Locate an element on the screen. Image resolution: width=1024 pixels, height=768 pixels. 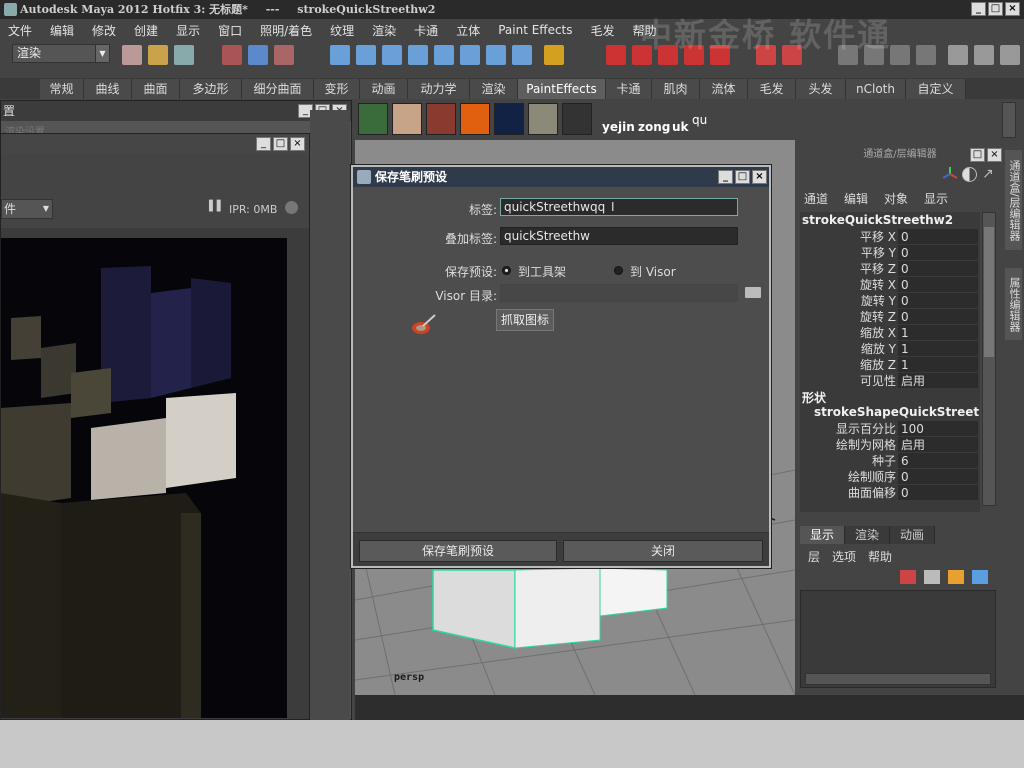
menu-file: 文件 is located at coordinates (20, 30).